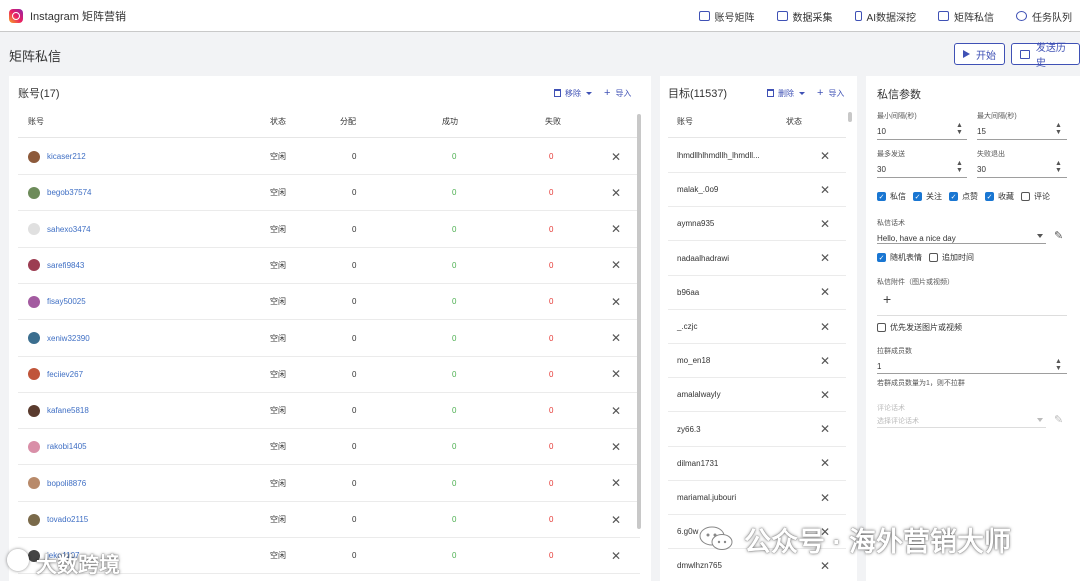 This screenshot has width=1080, height=581. I want to click on add-attachment-icon: +, so click(887, 299).